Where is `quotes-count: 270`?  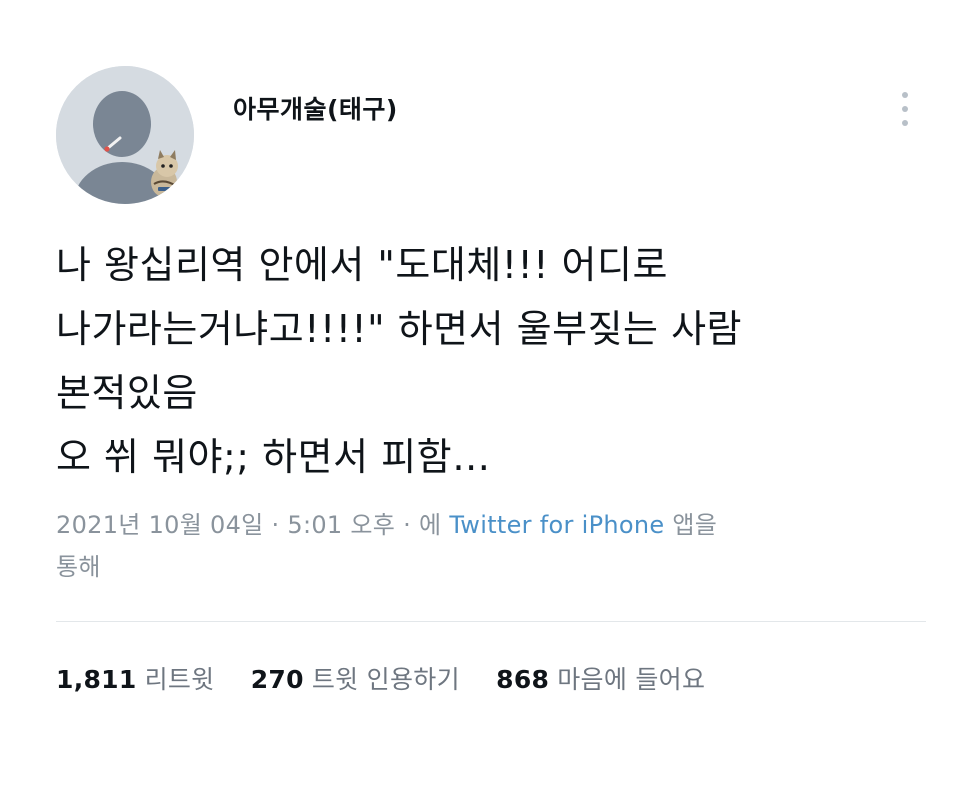 quotes-count: 270 is located at coordinates (277, 679).